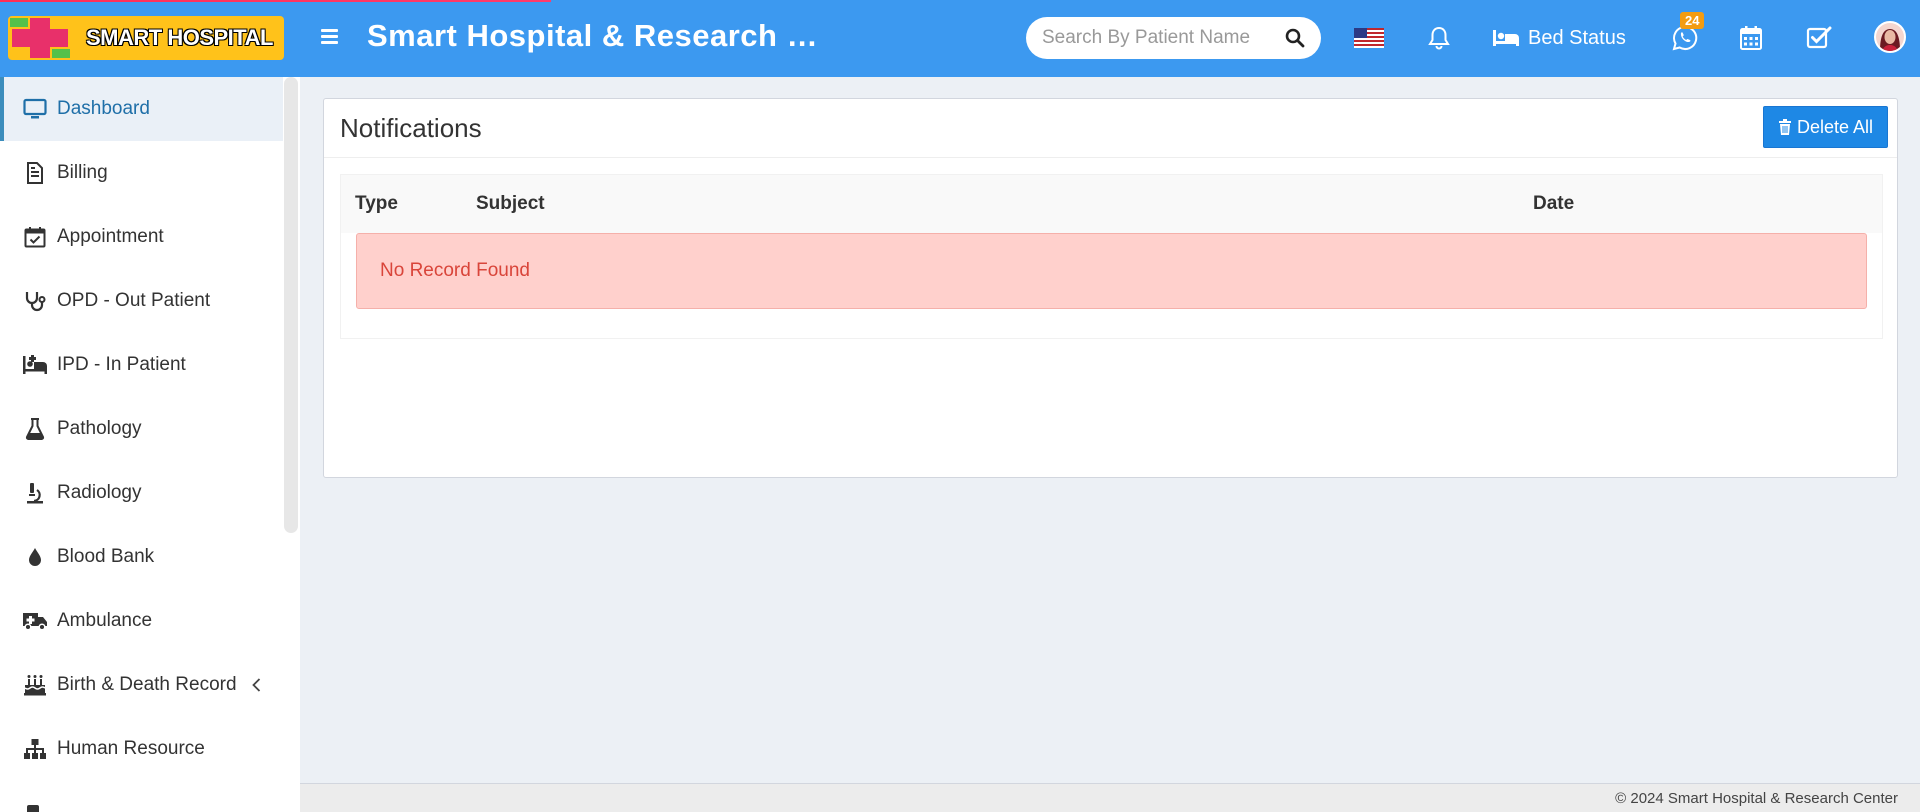  What do you see at coordinates (41, 38) in the screenshot?
I see `logo-cross-icon` at bounding box center [41, 38].